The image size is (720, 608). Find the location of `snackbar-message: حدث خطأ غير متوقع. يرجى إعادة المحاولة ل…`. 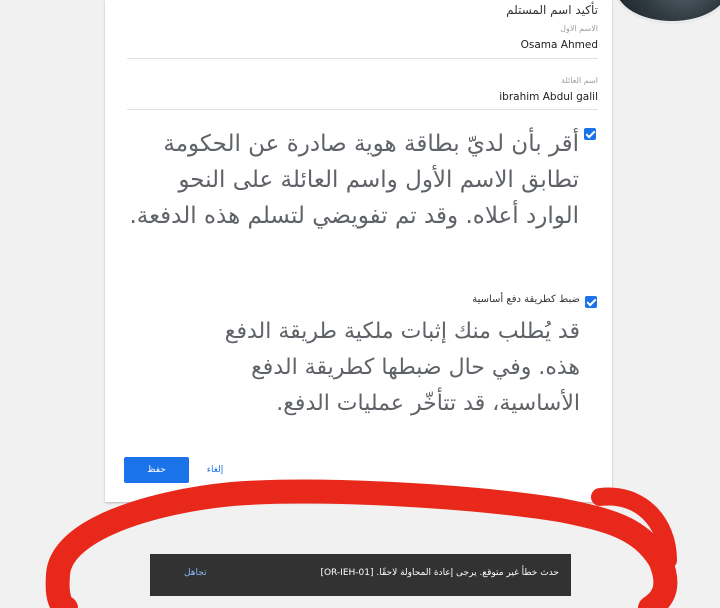

snackbar-message: حدث خطأ غير متوقع. يرجى إعادة المحاولة ل… is located at coordinates (439, 573).